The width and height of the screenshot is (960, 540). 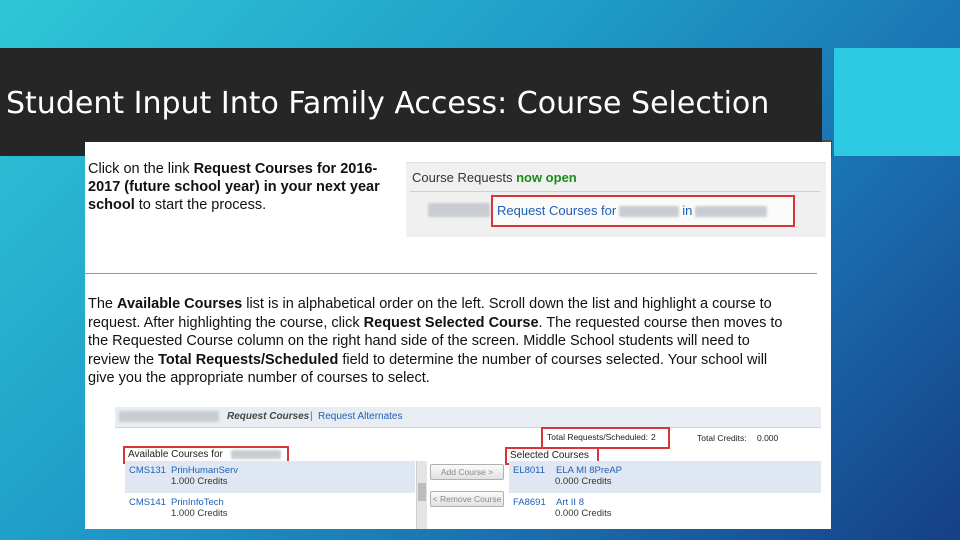 I want to click on course-name: Art II 8, so click(x=570, y=502).